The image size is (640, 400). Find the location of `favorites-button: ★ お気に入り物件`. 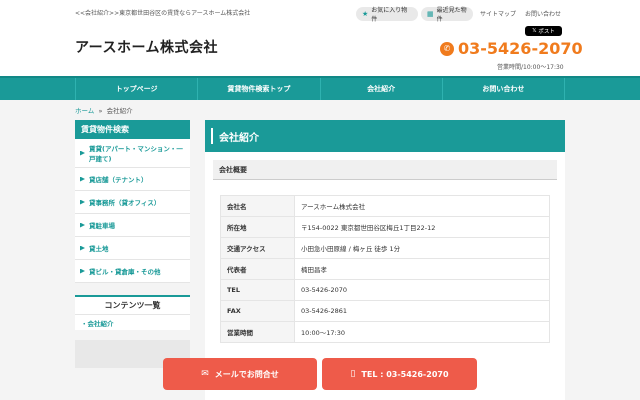

favorites-button: ★ お気に入り物件 is located at coordinates (387, 15).